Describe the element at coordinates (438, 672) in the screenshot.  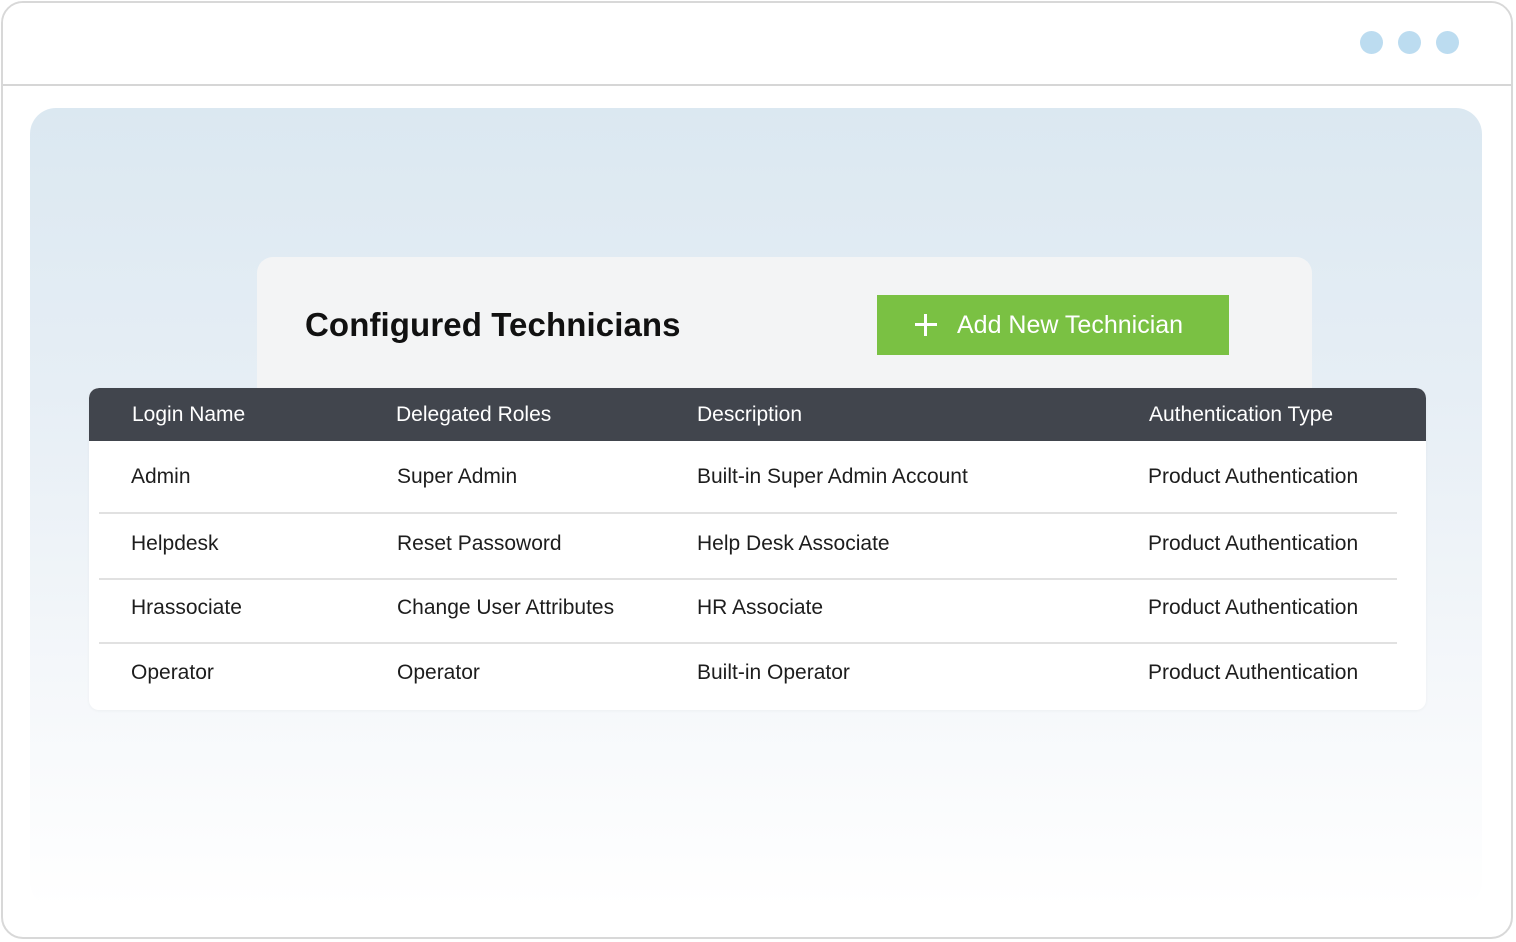
I see `cell-delegated-roles: Operator` at that location.